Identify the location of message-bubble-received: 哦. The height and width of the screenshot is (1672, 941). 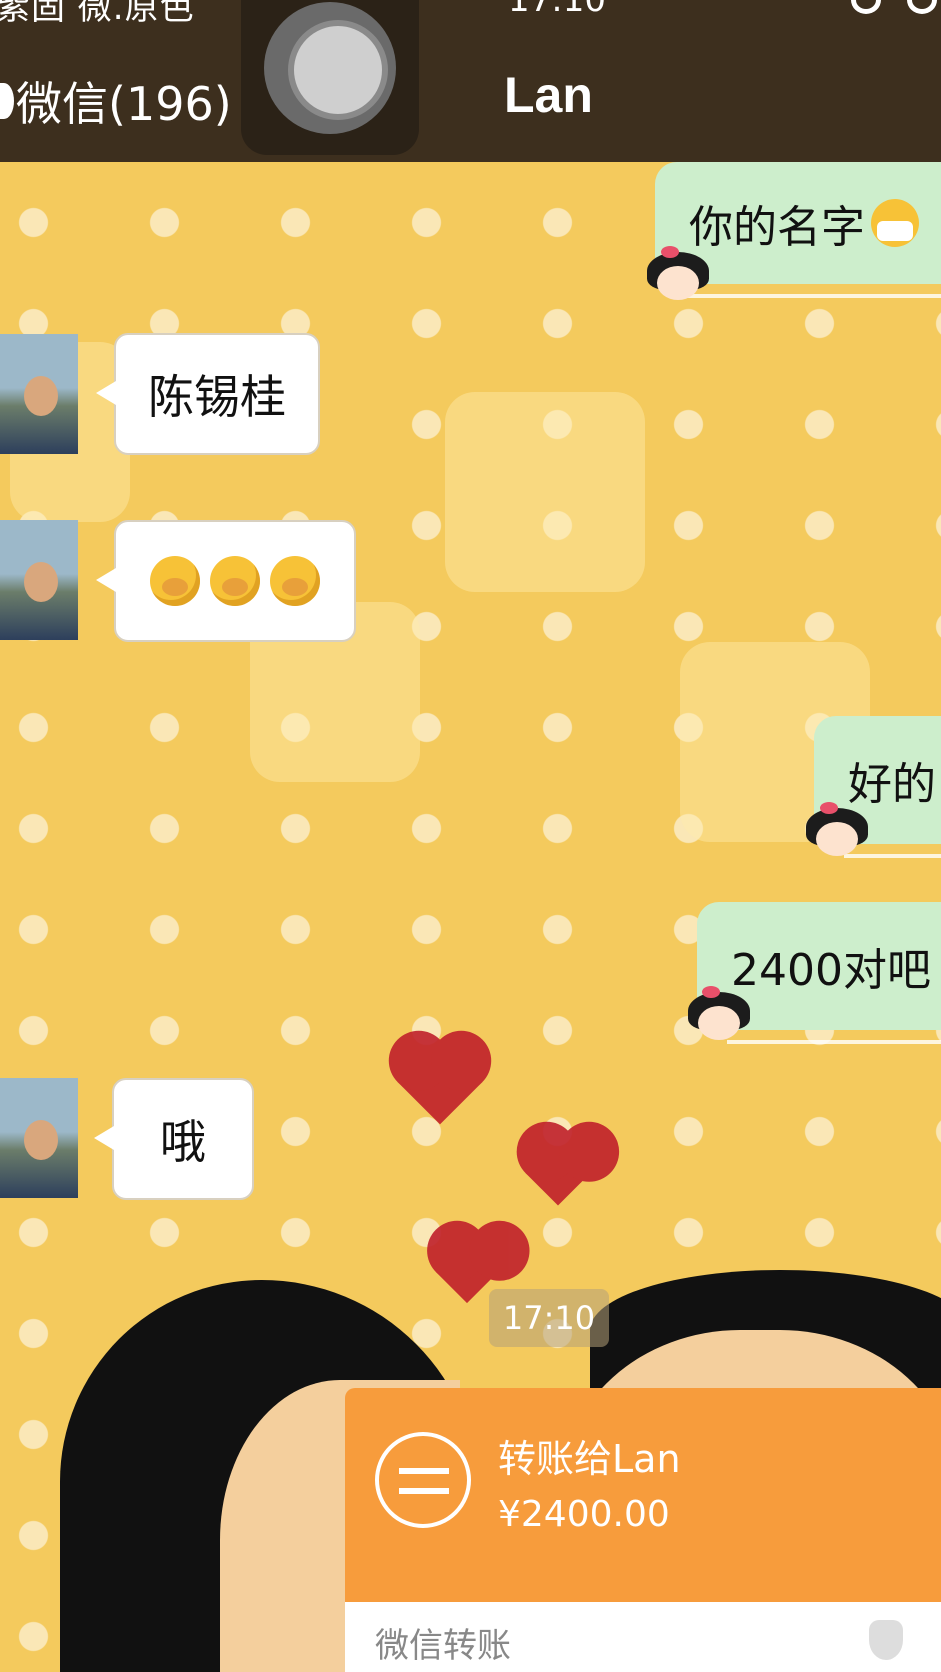
(174, 1139).